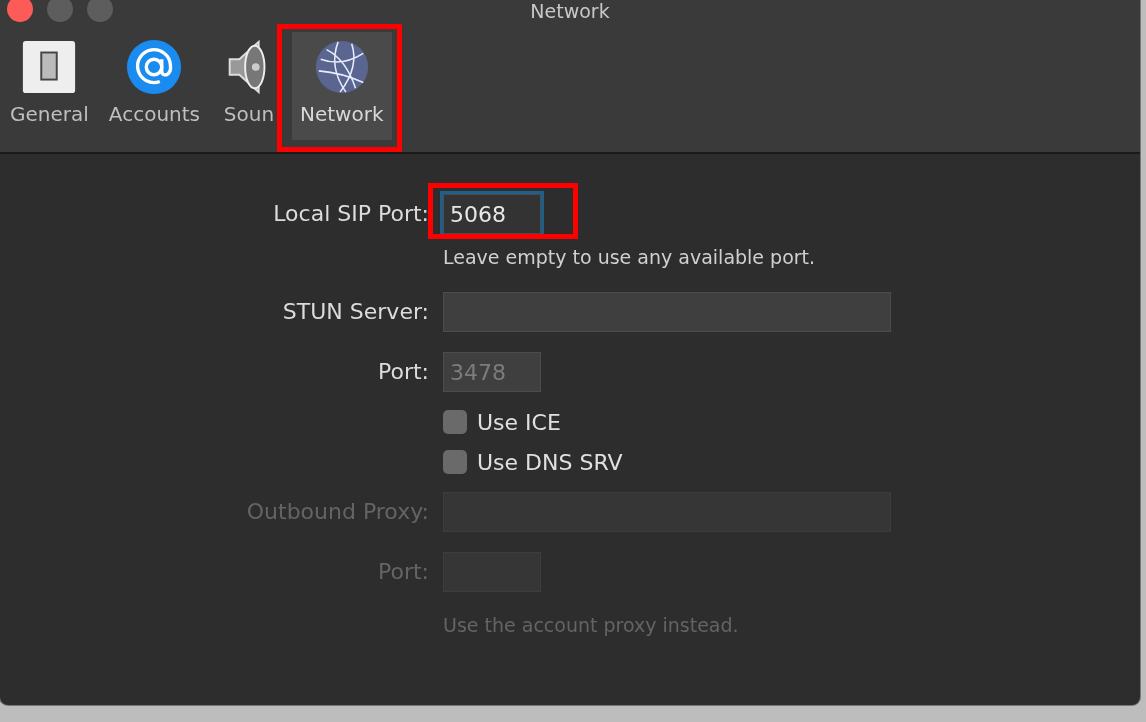  I want to click on toolbar-tab: General, so click(49, 86).